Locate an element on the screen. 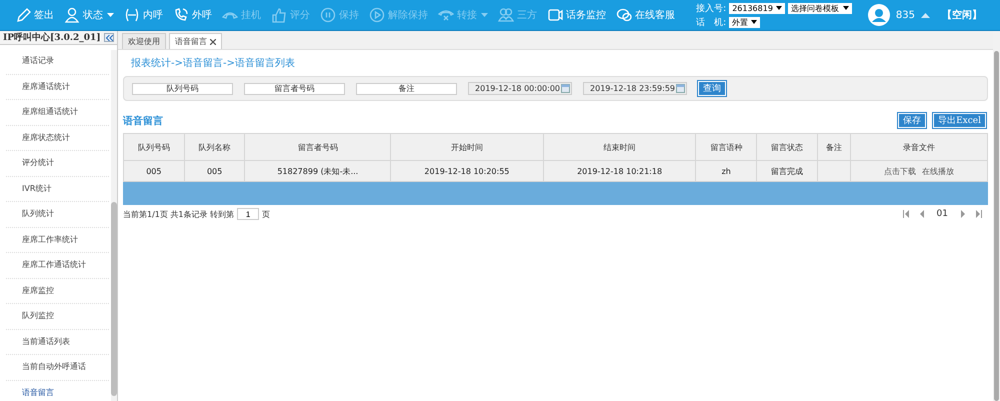  avatar-icon is located at coordinates (879, 15).